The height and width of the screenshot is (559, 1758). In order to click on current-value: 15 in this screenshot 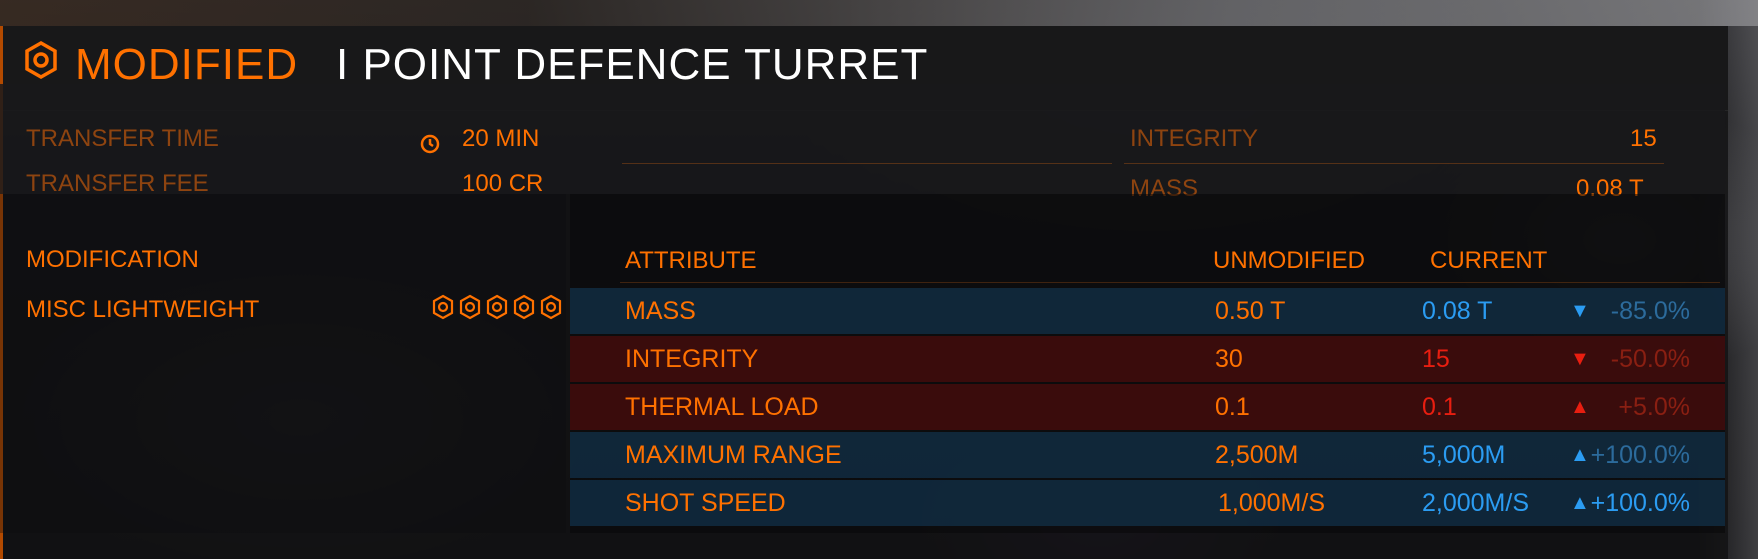, I will do `click(1436, 359)`.